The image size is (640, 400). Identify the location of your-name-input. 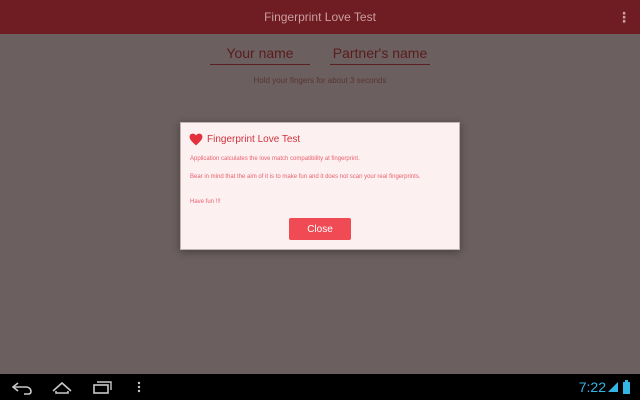
(260, 53).